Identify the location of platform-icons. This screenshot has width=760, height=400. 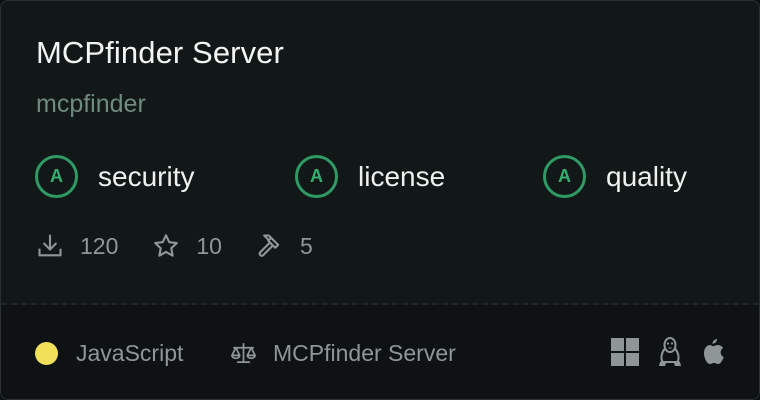
(659, 352).